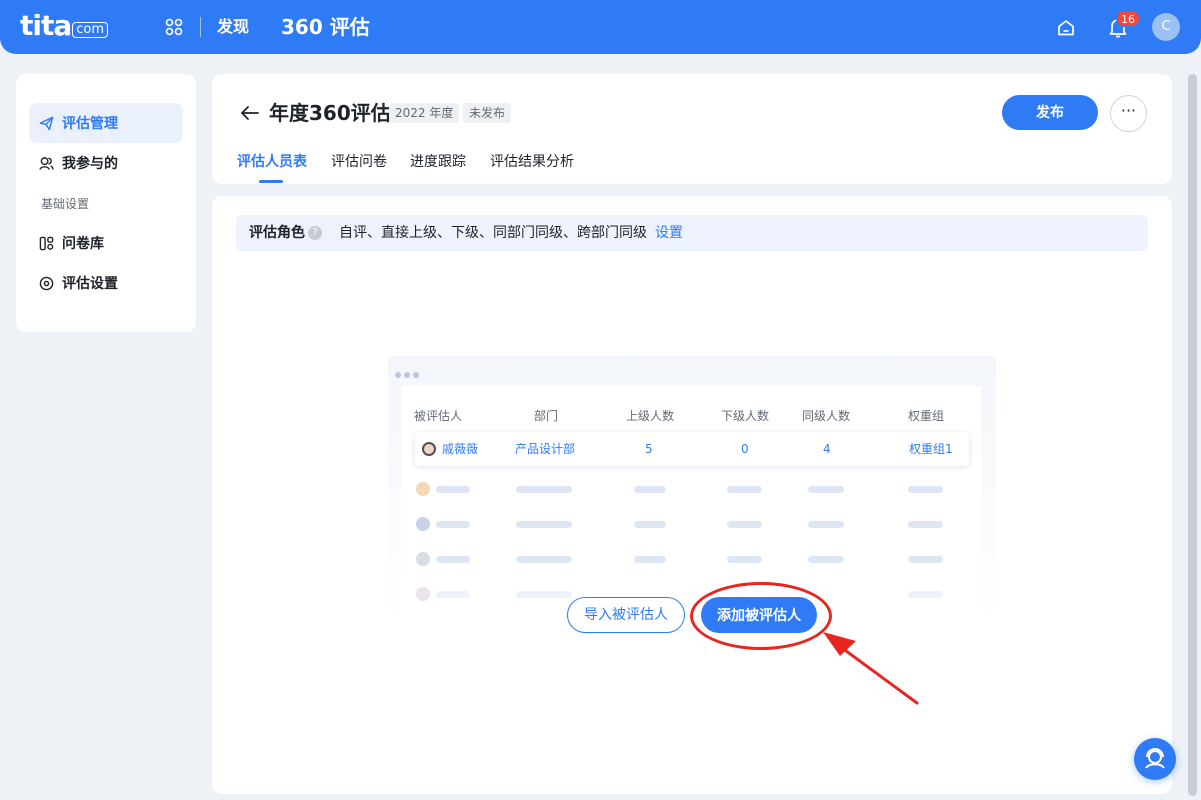  What do you see at coordinates (46, 123) in the screenshot?
I see `paper-plane-icon` at bounding box center [46, 123].